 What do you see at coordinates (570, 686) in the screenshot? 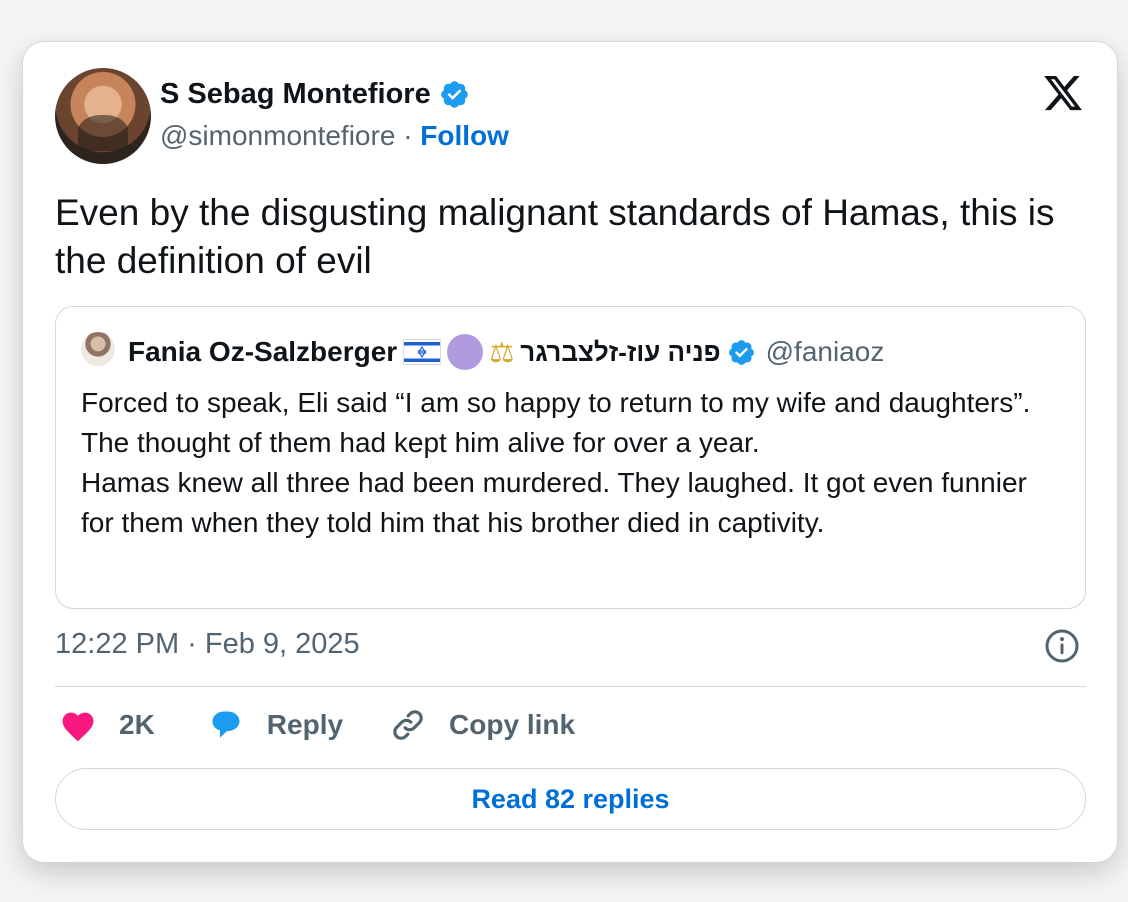
I see `divider` at bounding box center [570, 686].